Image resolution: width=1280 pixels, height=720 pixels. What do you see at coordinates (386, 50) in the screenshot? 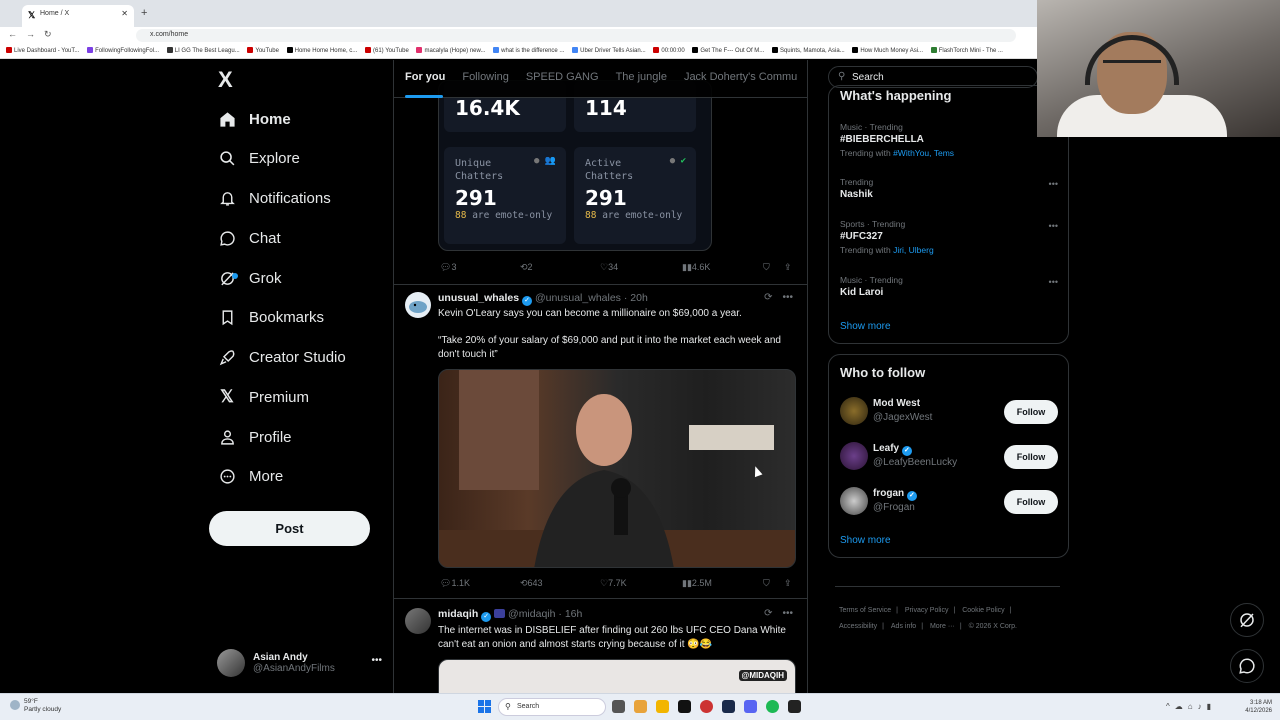
I see `bookmark-item: (61) YouTube` at bounding box center [386, 50].